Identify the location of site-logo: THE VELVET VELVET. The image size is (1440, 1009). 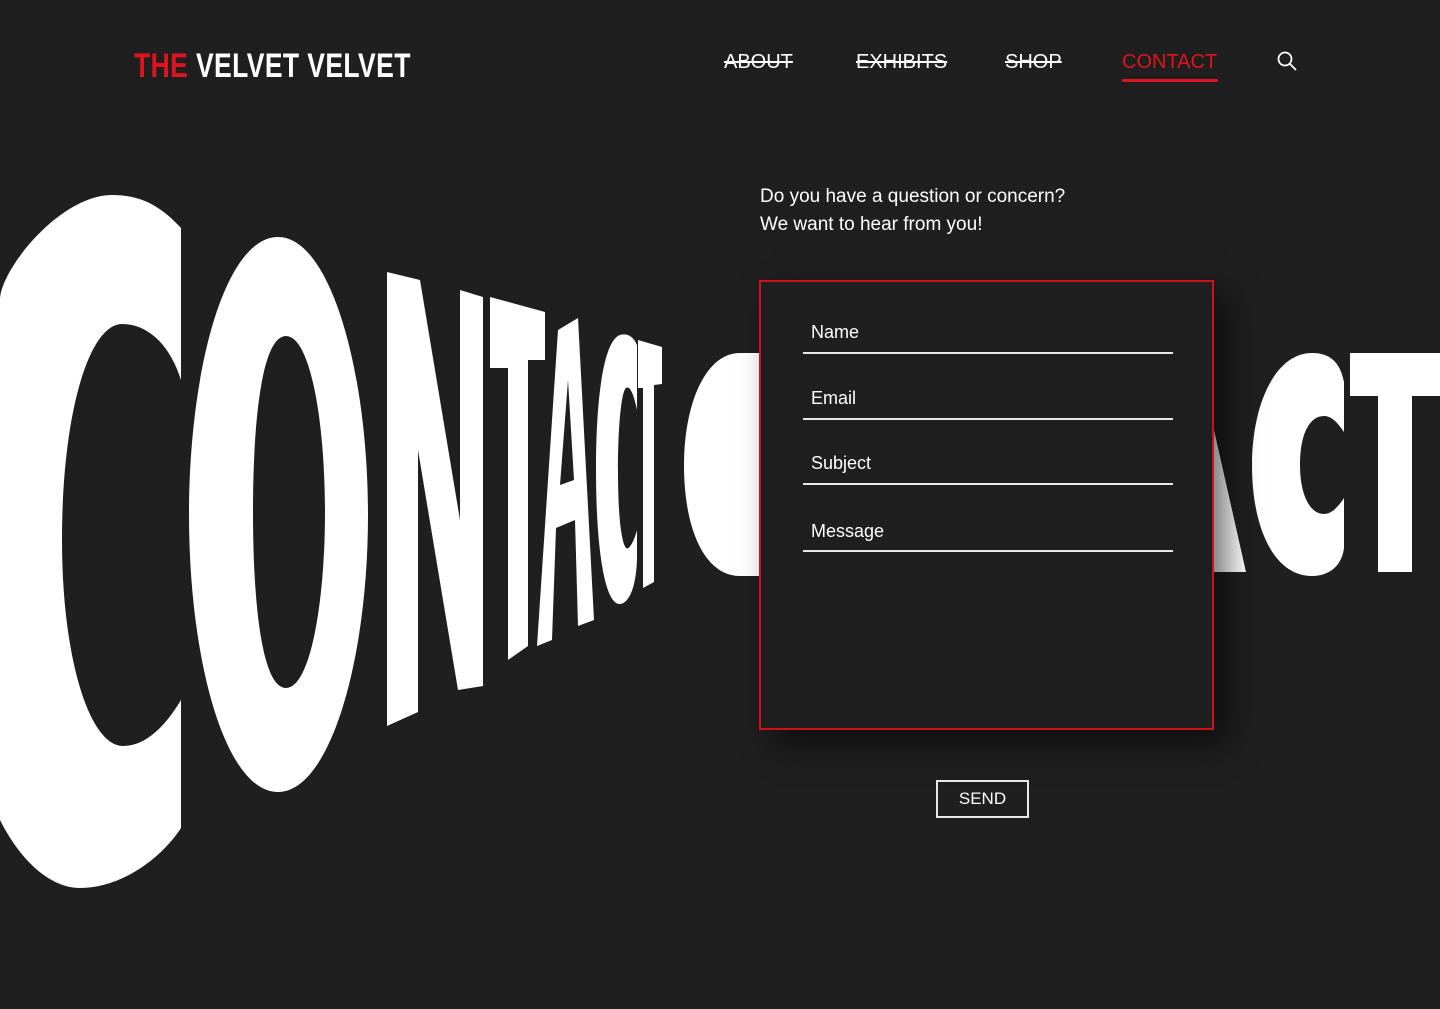
(272, 66).